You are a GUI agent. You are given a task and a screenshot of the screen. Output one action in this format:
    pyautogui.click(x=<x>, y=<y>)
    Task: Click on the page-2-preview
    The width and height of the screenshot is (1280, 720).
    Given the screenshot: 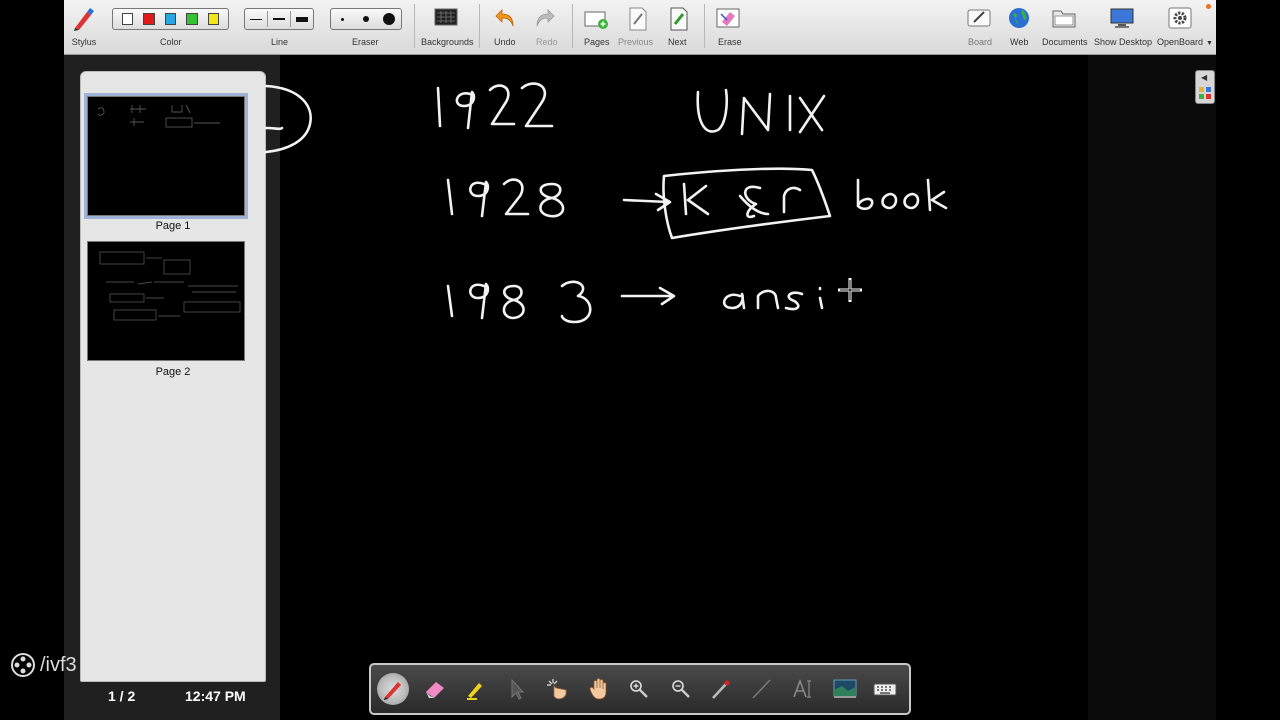 What is the action you would take?
    pyautogui.click(x=170, y=286)
    